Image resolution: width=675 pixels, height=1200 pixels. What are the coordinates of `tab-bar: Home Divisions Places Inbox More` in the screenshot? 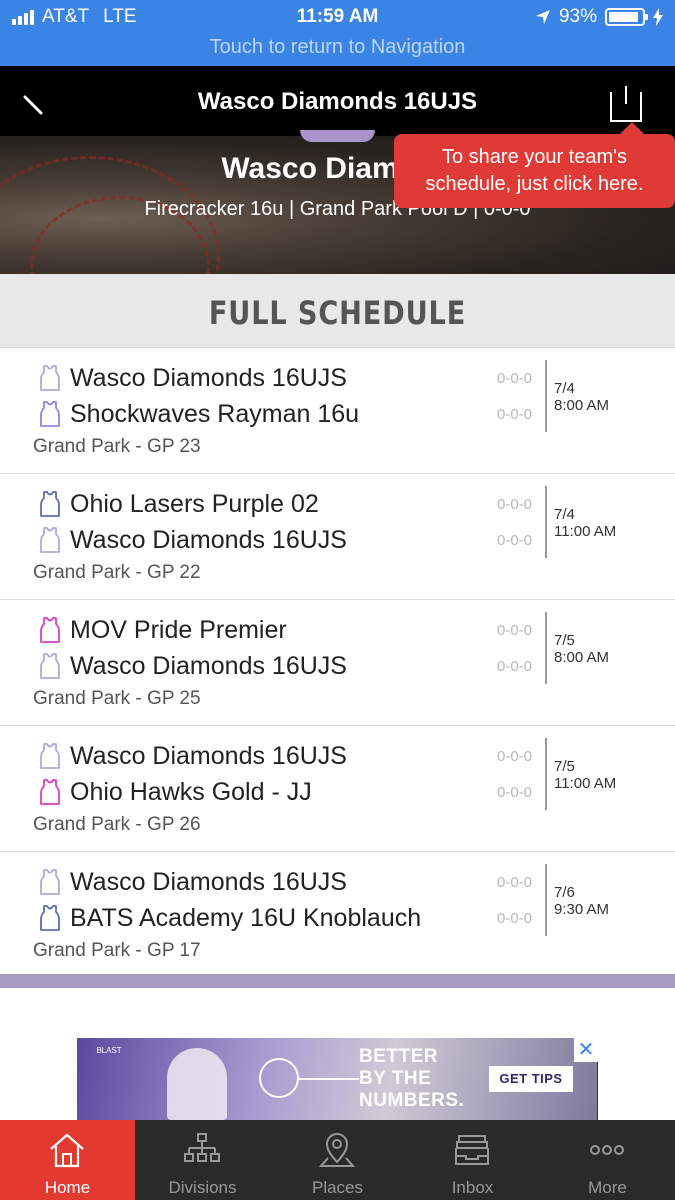 It's located at (337, 1160).